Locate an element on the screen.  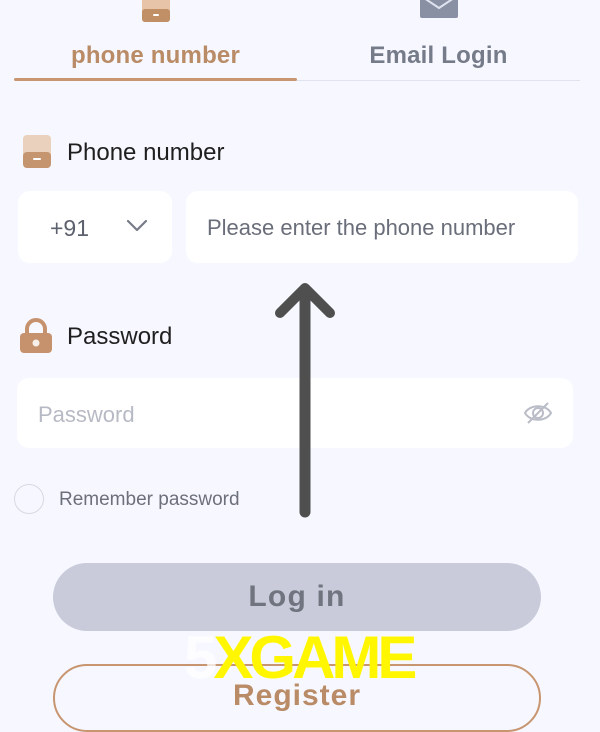
active-tab-indicator is located at coordinates (155, 79).